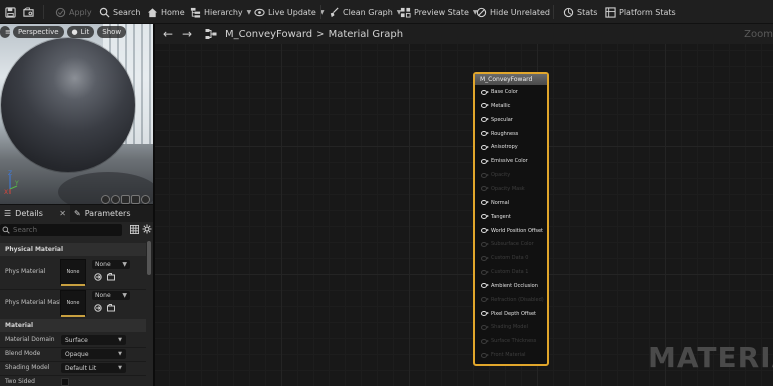 The width and height of the screenshot is (773, 386). I want to click on details-scrollbar, so click(149, 258).